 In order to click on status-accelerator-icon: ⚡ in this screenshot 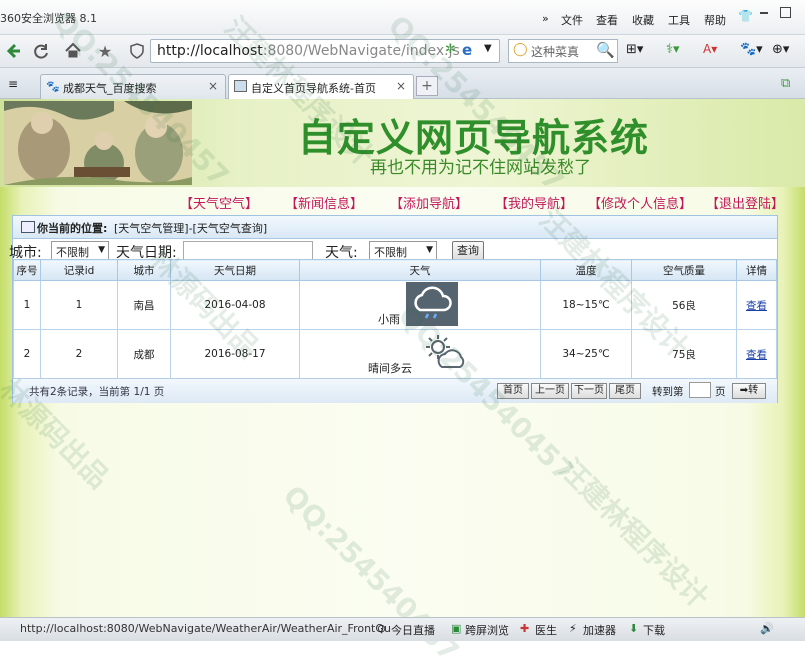, I will do `click(573, 628)`.